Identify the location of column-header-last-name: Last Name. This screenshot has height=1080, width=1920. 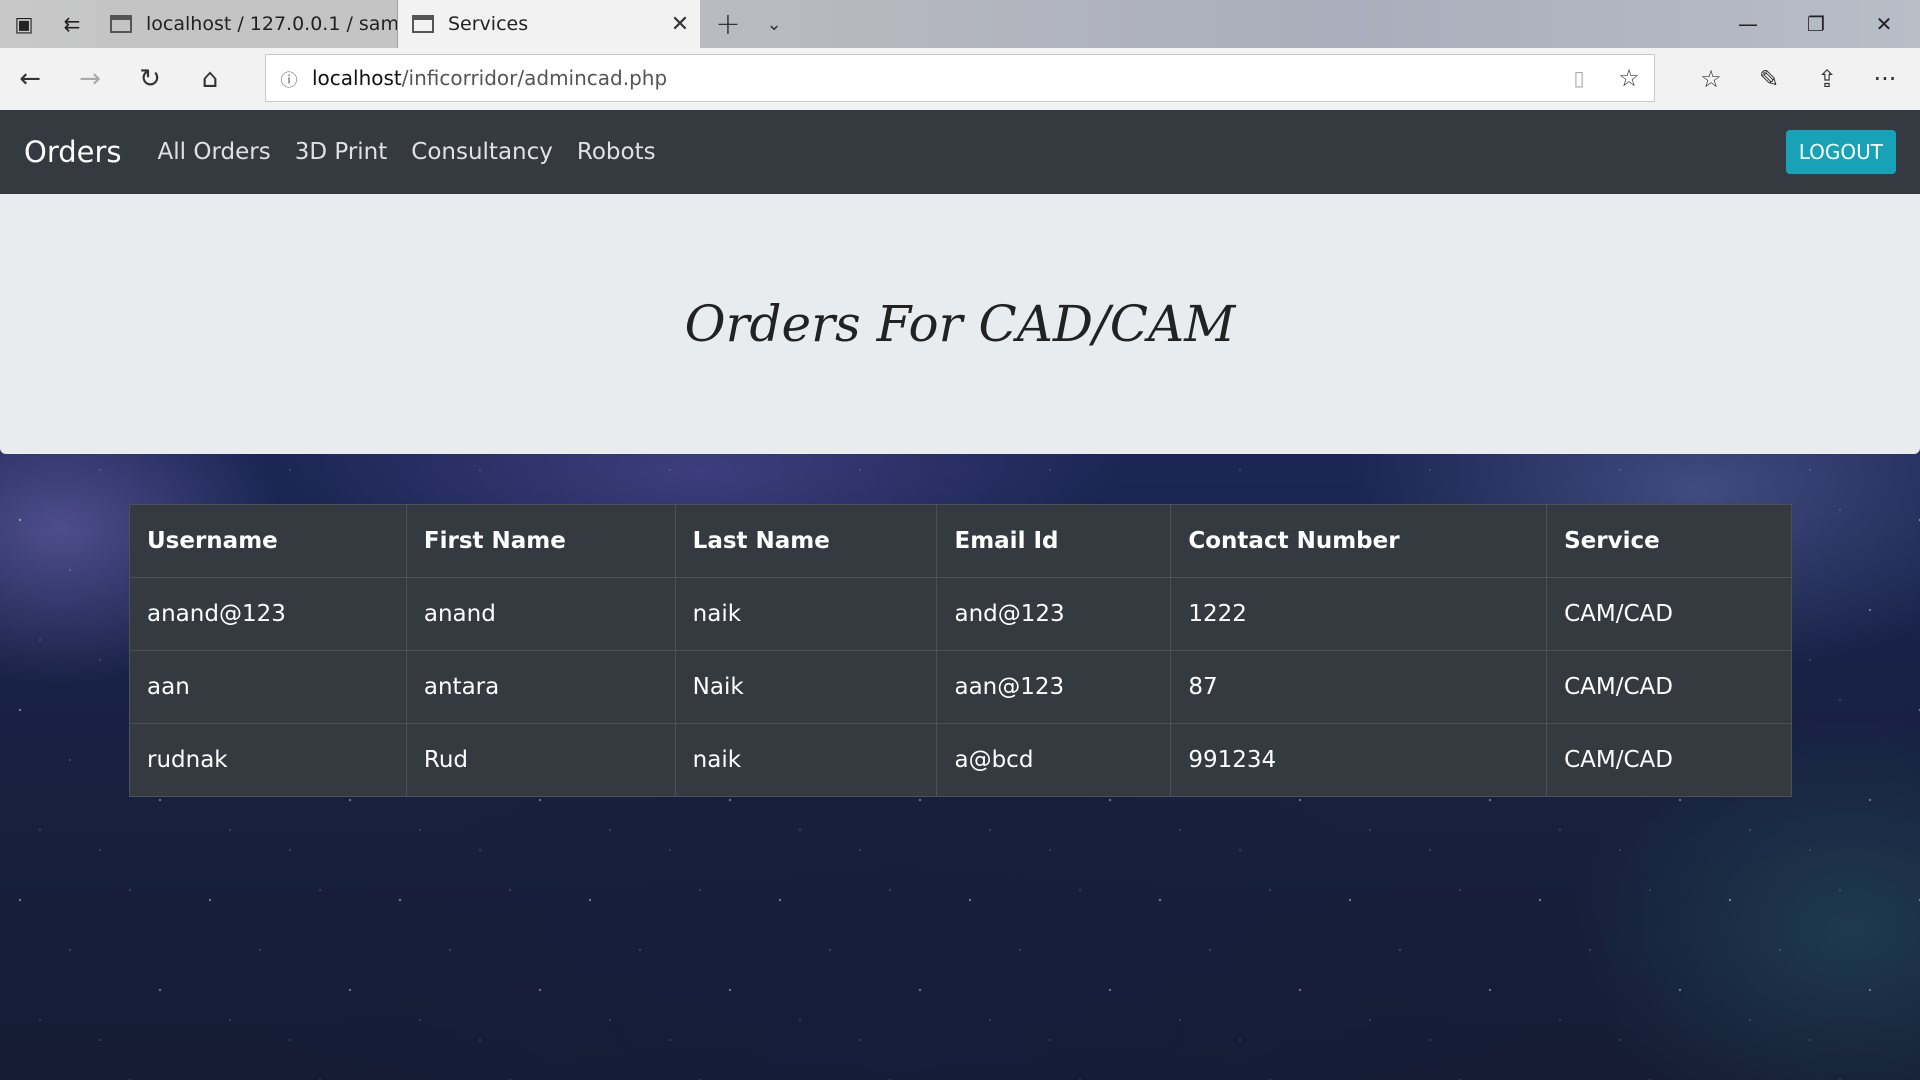
(806, 541).